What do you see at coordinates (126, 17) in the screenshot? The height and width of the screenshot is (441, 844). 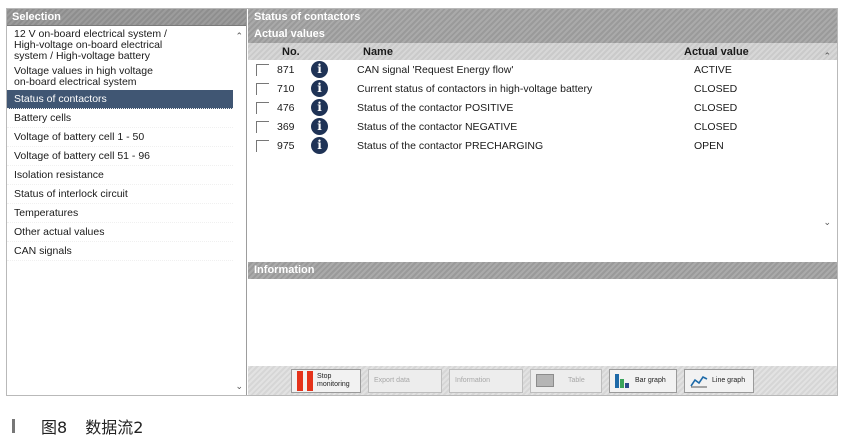 I see `selection-header: Selection` at bounding box center [126, 17].